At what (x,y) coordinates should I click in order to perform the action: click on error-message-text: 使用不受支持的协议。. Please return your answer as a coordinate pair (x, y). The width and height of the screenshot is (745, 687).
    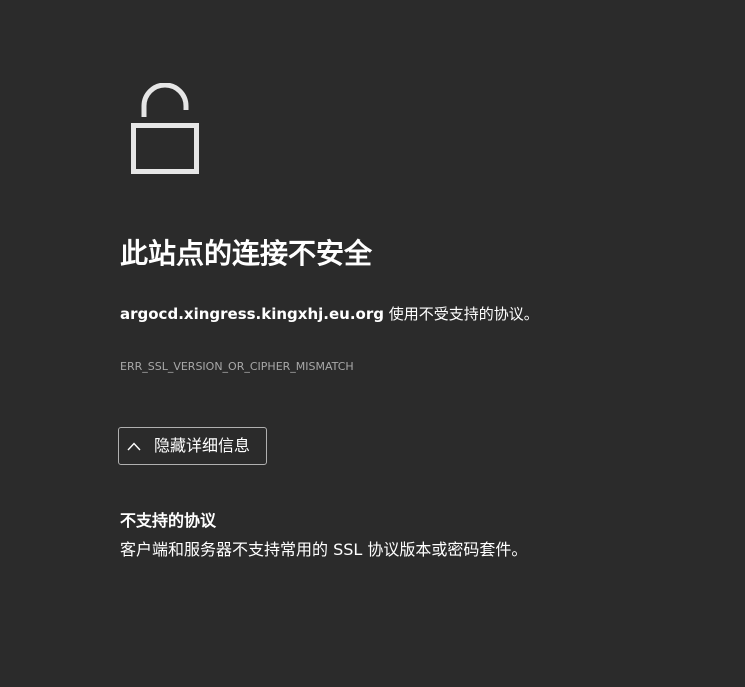
    Looking at the image, I should click on (461, 314).